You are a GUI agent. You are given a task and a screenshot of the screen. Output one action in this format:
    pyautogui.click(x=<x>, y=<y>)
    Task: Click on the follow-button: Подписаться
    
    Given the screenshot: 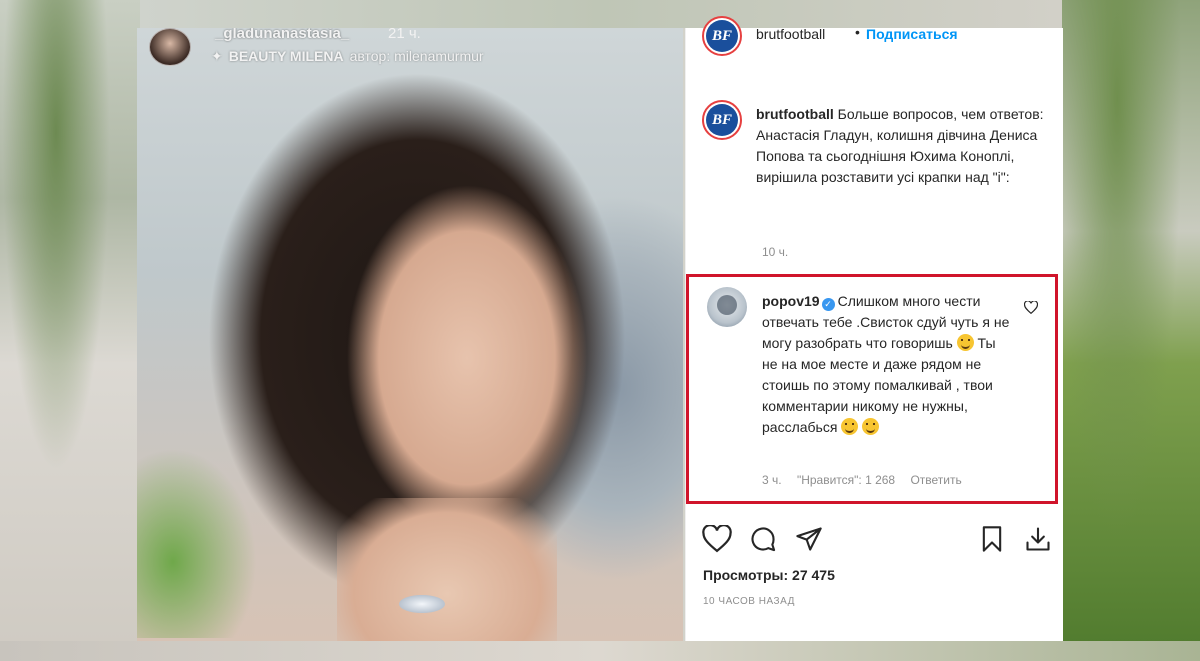 What is the action you would take?
    pyautogui.click(x=912, y=34)
    